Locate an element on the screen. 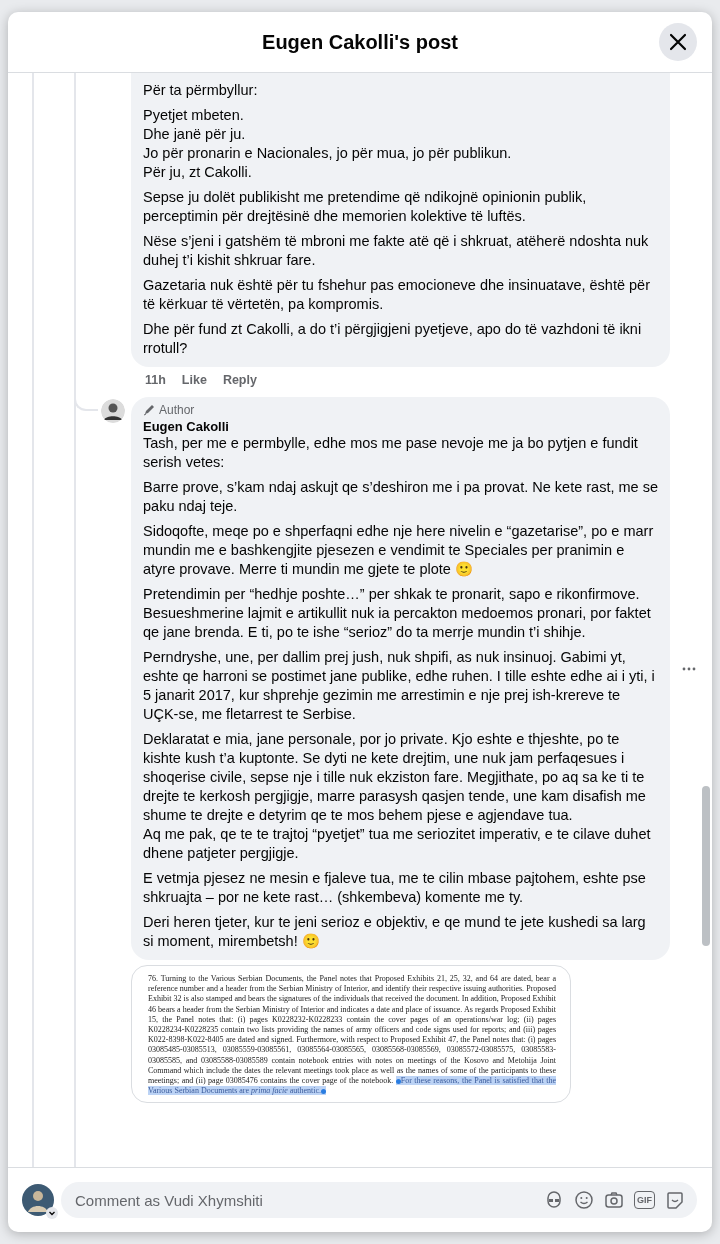  comment-text: Deklaratat e mia, jane personale, por jo private. Kjo eshte e thjeshte, po te kishte kush t’a kuptonte. Se dyti ne kete drejtim, une nuk jam perfaqesues i shoqerise civile, sepse nje i tille nuk ekziston fare. Megjithate, po aq sa ke ti te drejte te kerkosh pergjigje, marre parasysh qasjen tende, une kam disafish me shume te drejte e detyrim qe te mos behem pjese e agjendave tua. Aq me pak, qe te te trajtoj “pyetjet” tua me seriozitet imperativ, e te cilave duhet dhene patjeter pergjigje. is located at coordinates (397, 796).